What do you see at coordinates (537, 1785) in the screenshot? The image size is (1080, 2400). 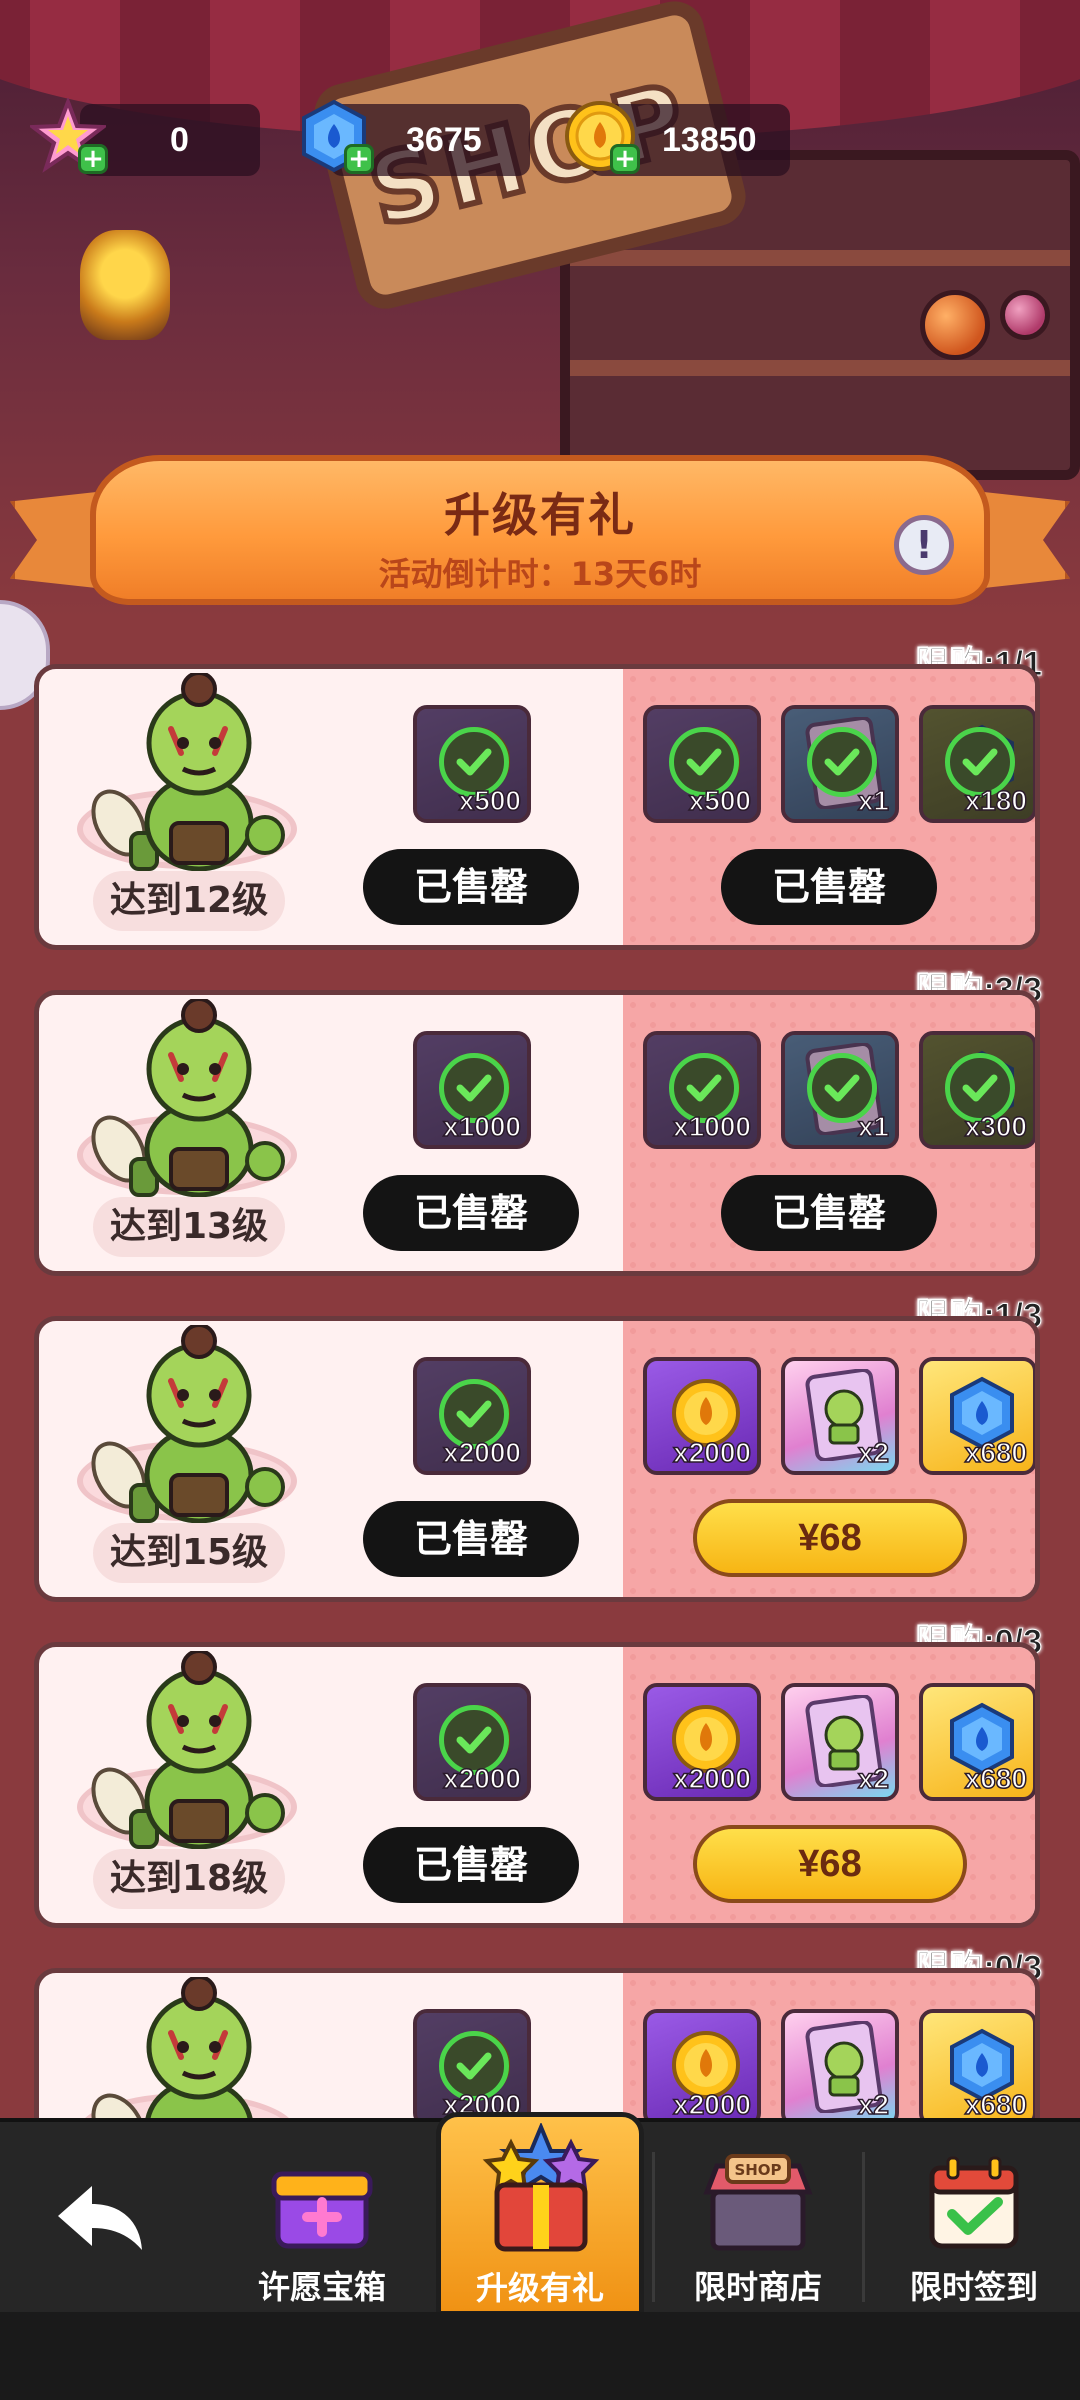 I see `reward-card: 达到18级 x2000 已售罄 x2000 x2 x680 ¥68` at bounding box center [537, 1785].